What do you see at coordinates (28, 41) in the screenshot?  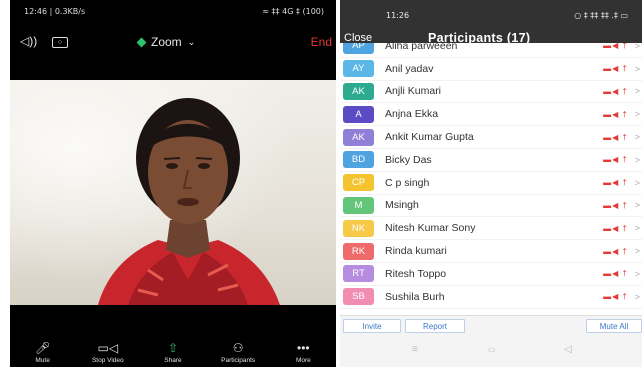 I see `speaker-icon: ◁))` at bounding box center [28, 41].